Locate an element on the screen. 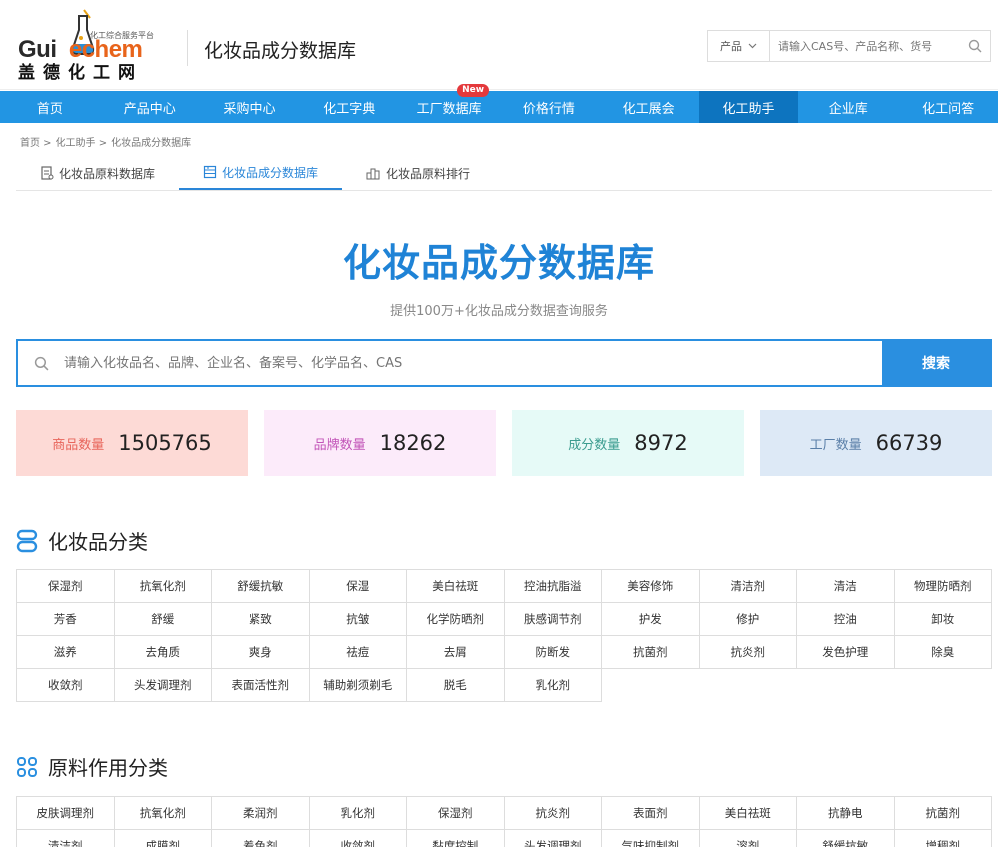 The image size is (998, 847). category-cell: 卸妆 is located at coordinates (943, 619).